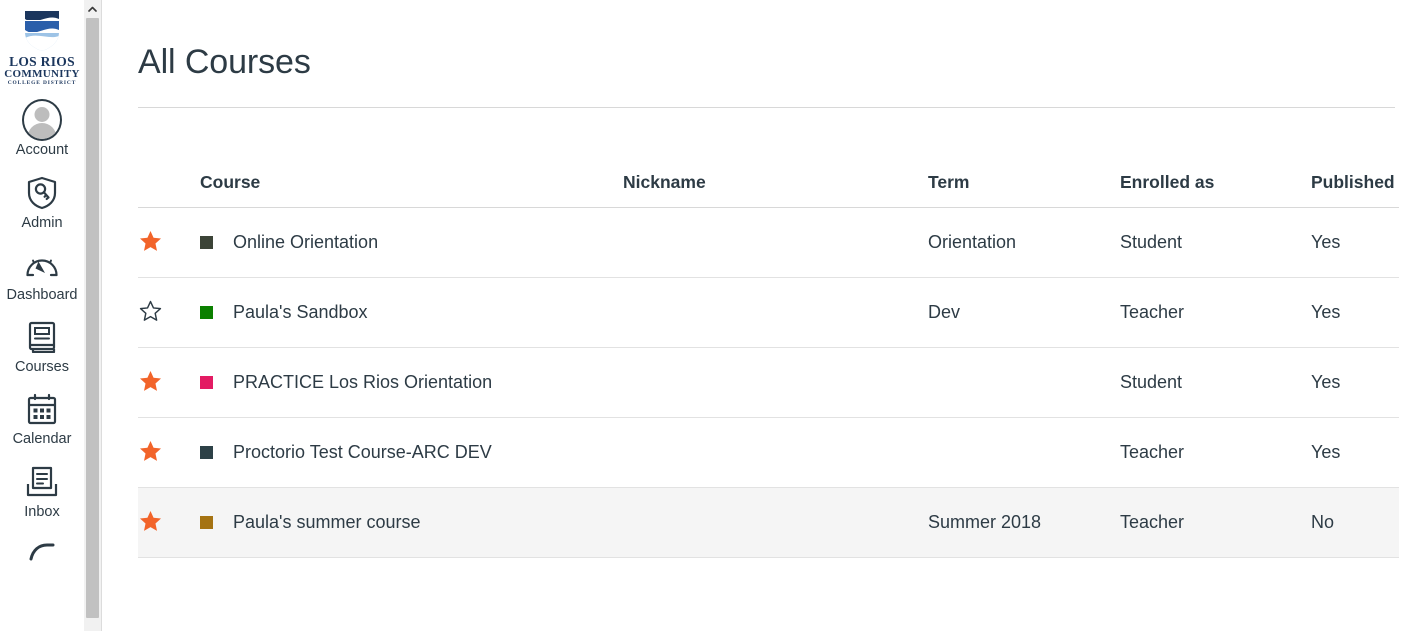  What do you see at coordinates (42, 552) in the screenshot?
I see `nav-item-partial-icon` at bounding box center [42, 552].